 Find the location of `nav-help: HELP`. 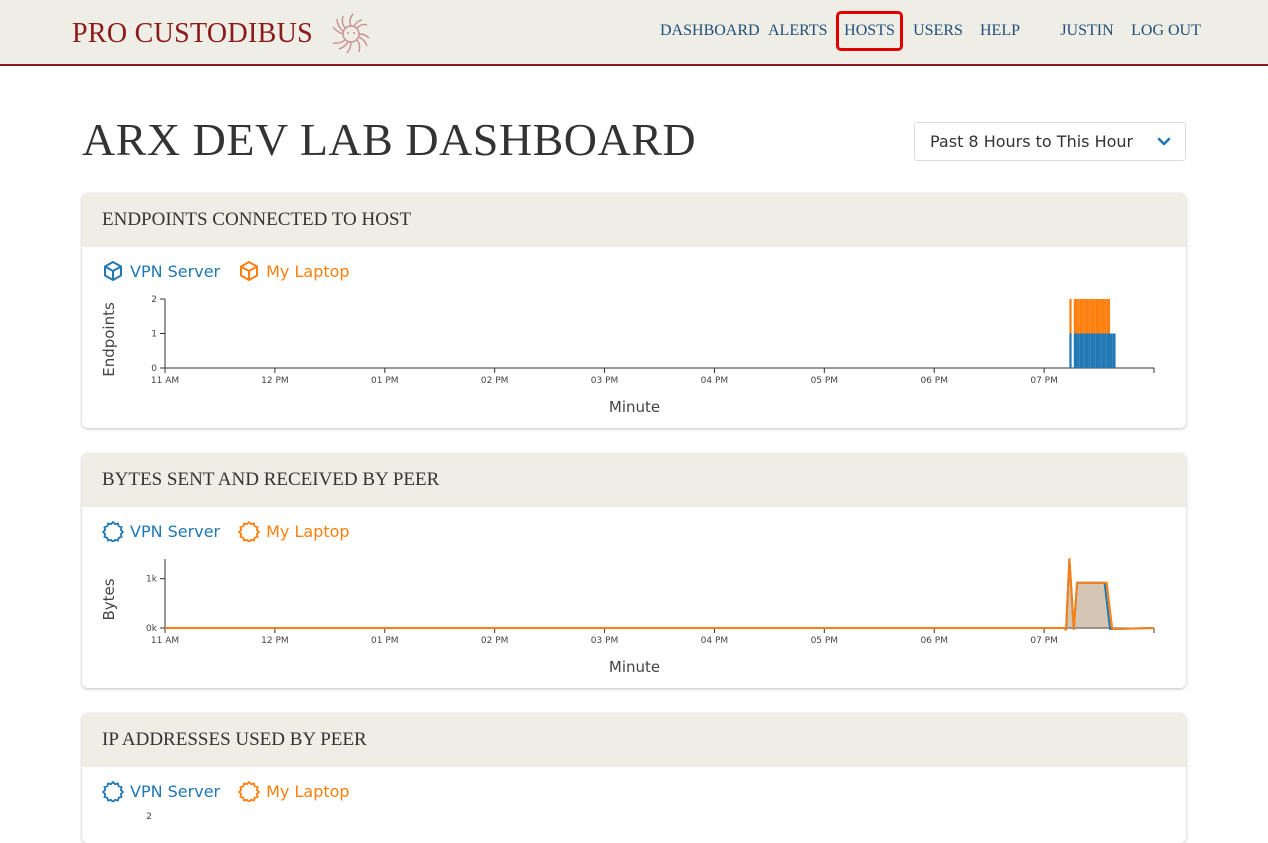

nav-help: HELP is located at coordinates (1000, 31).